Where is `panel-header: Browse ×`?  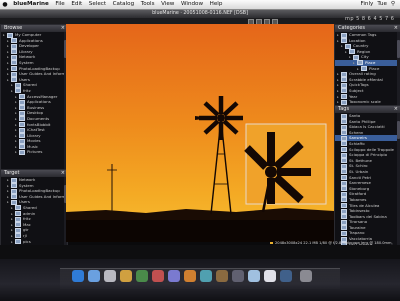
panel-header: Browse × is located at coordinates (34, 28).